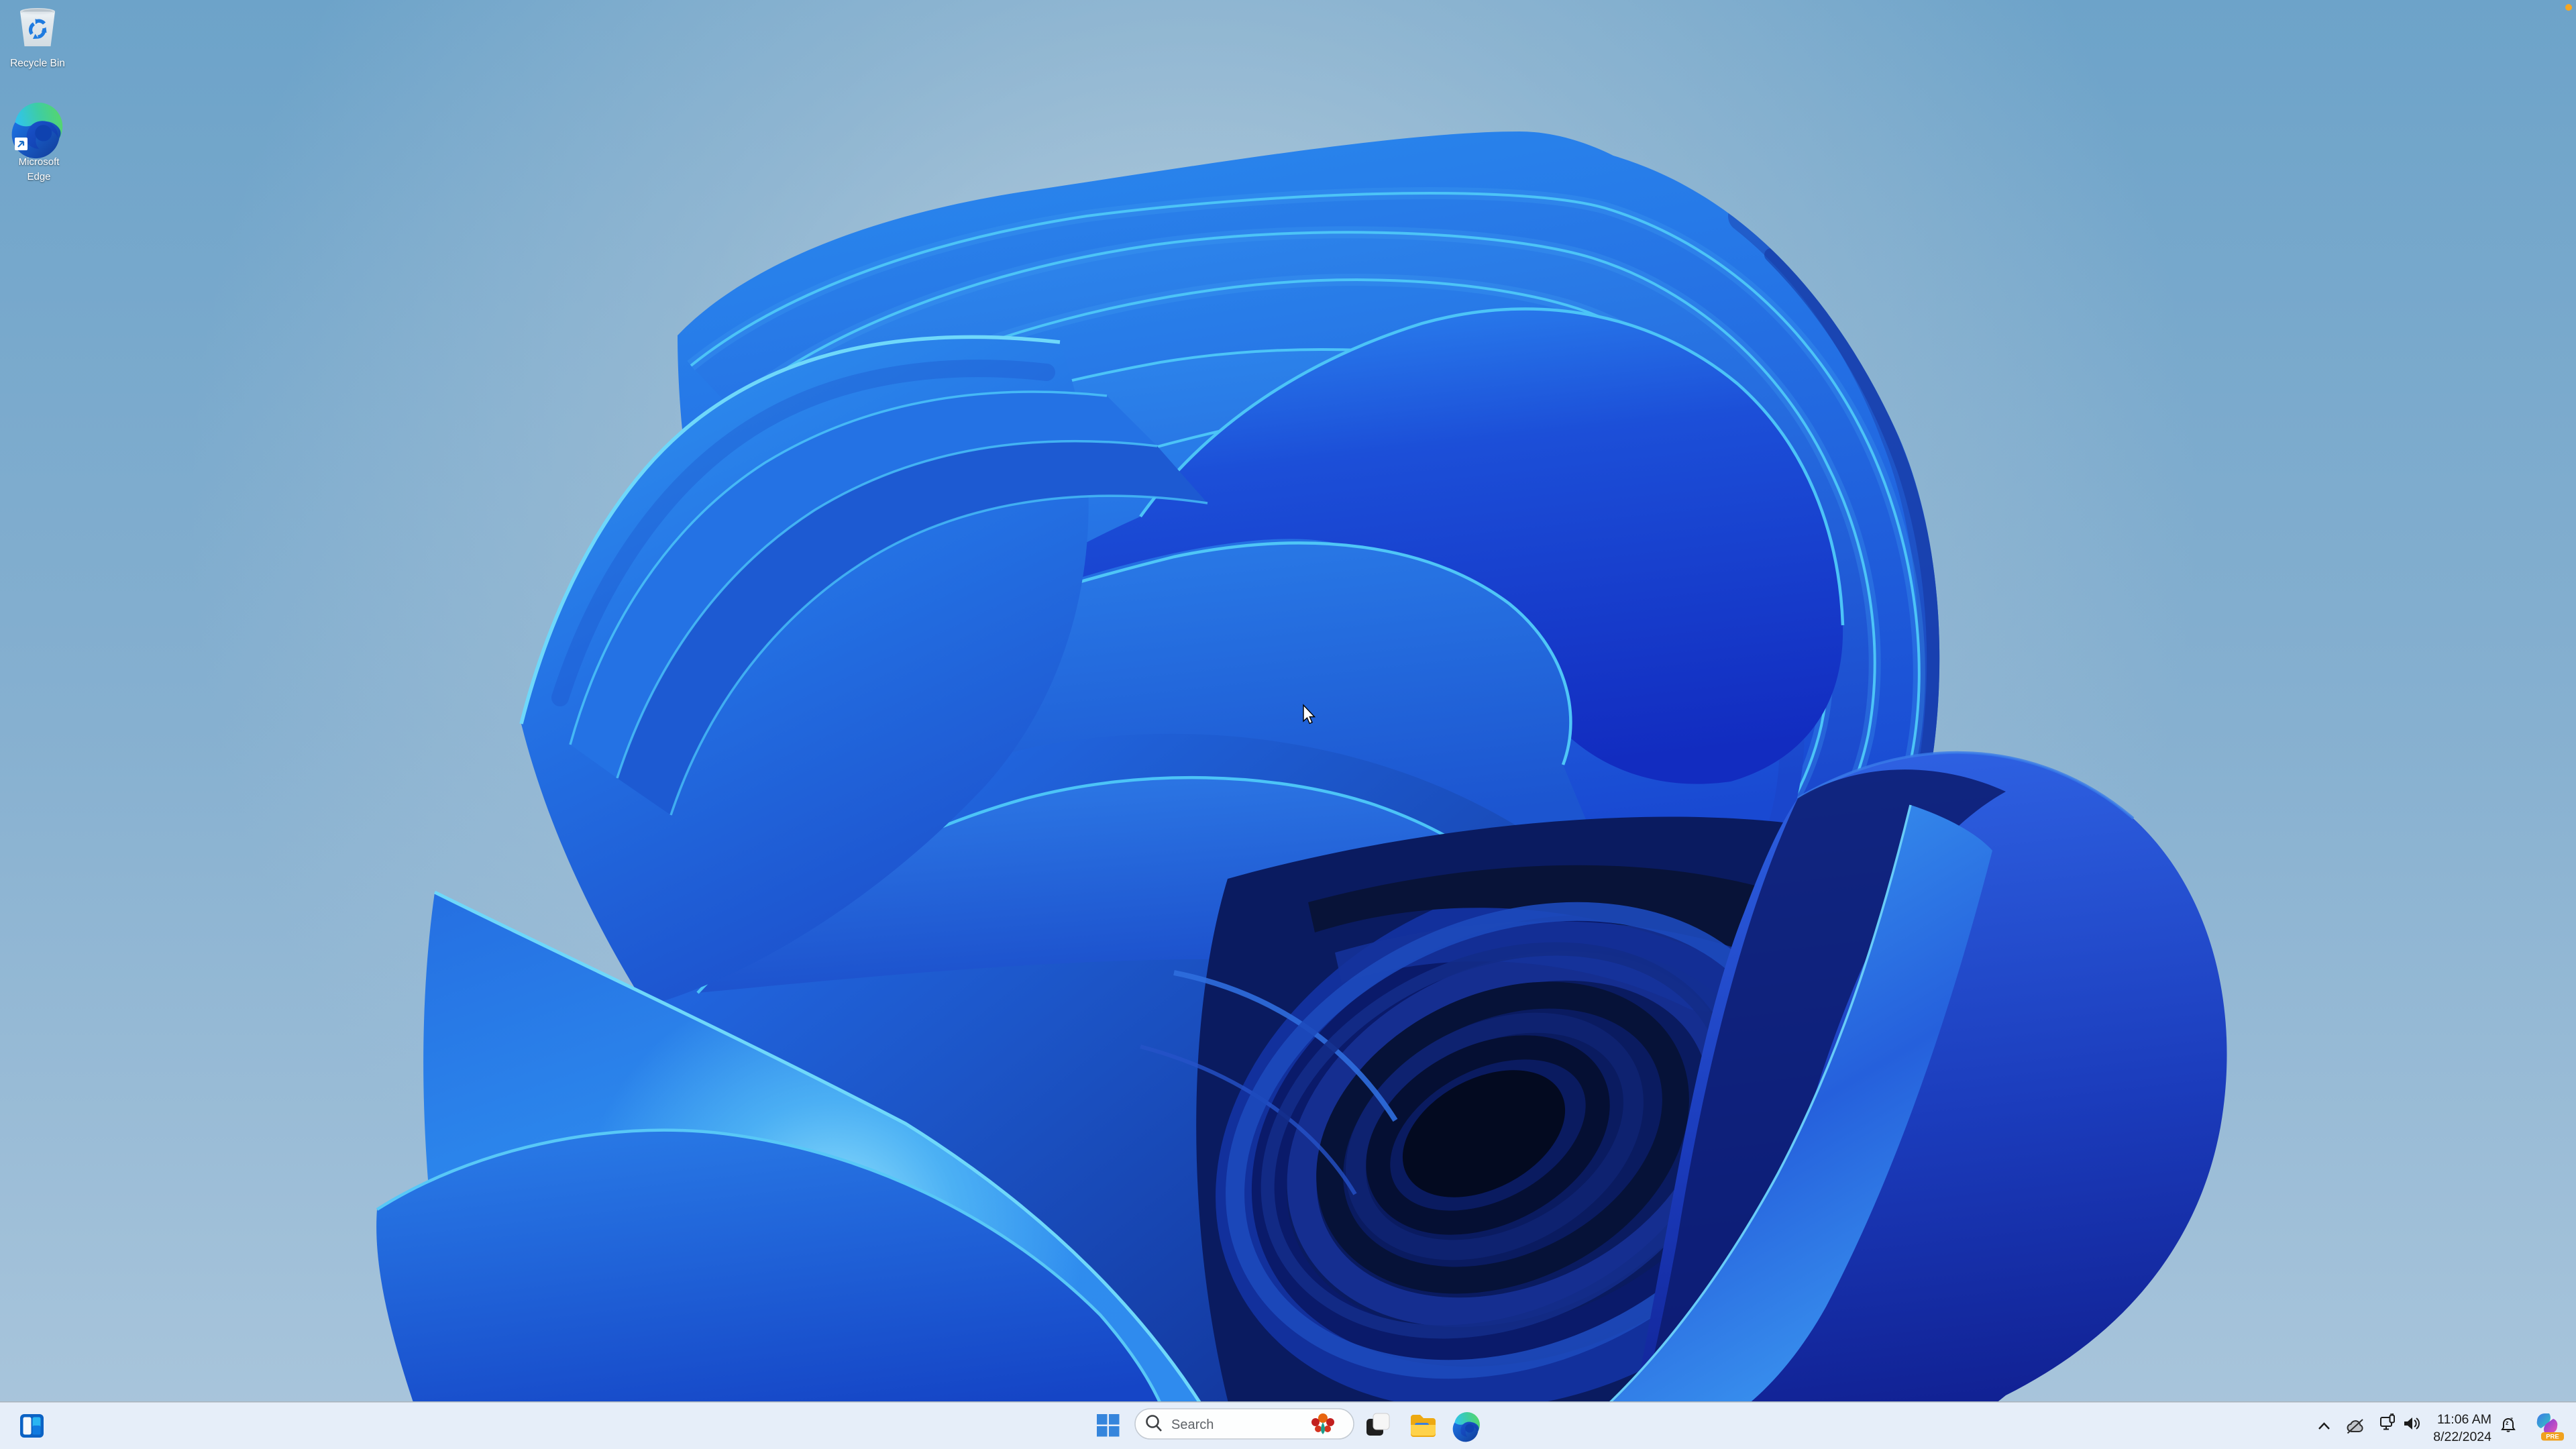 The height and width of the screenshot is (1449, 2576). What do you see at coordinates (2552, 1437) in the screenshot?
I see `svg-text: PRE` at bounding box center [2552, 1437].